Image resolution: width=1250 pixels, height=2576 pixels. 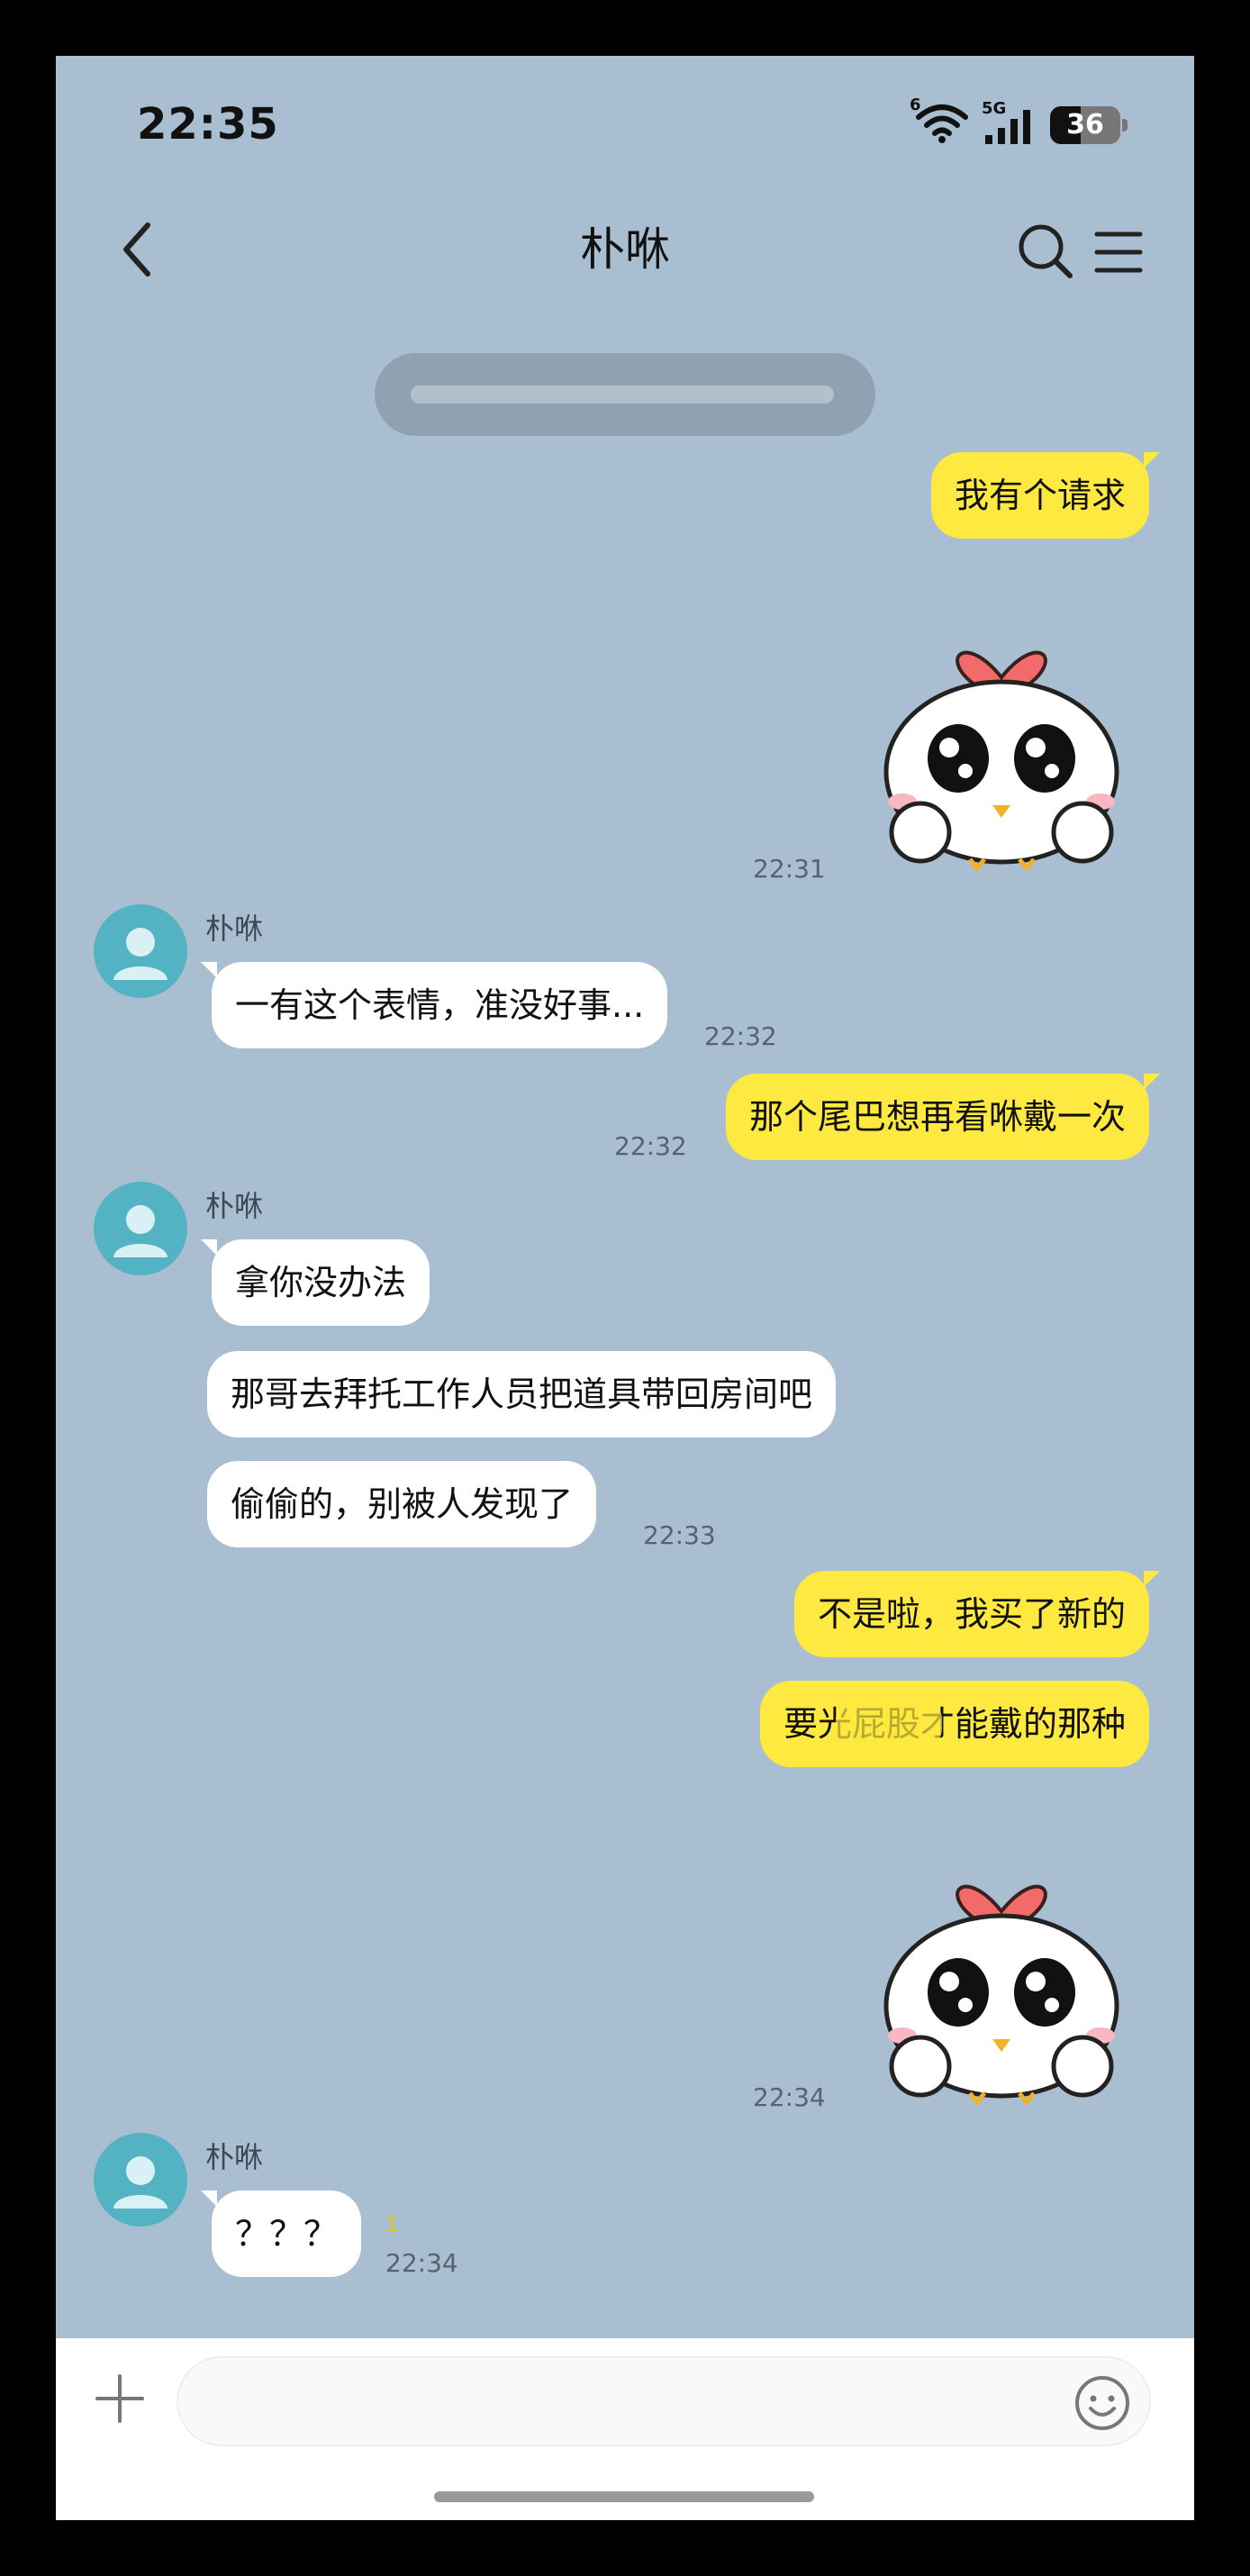 I want to click on message-time: 22:33, so click(x=679, y=1535).